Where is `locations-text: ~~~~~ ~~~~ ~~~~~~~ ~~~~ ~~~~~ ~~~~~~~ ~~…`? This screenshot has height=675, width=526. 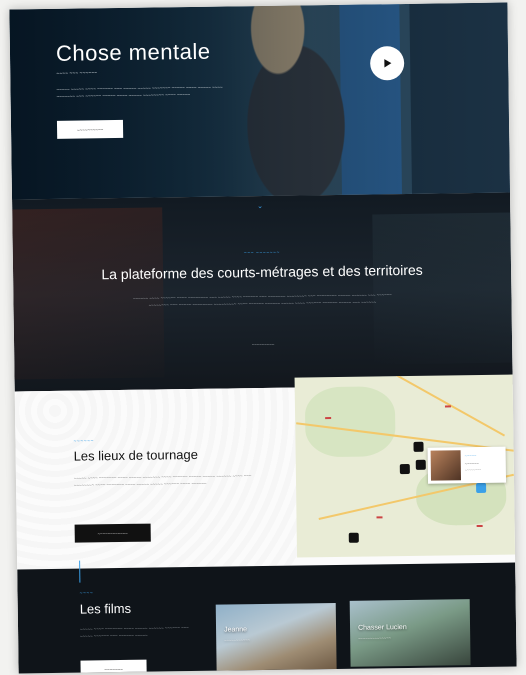
locations-text: ~~~~~ ~~~~ ~~~~~~~ ~~~~ ~~~~~ ~~~~~~~ ~~… is located at coordinates (162, 480).